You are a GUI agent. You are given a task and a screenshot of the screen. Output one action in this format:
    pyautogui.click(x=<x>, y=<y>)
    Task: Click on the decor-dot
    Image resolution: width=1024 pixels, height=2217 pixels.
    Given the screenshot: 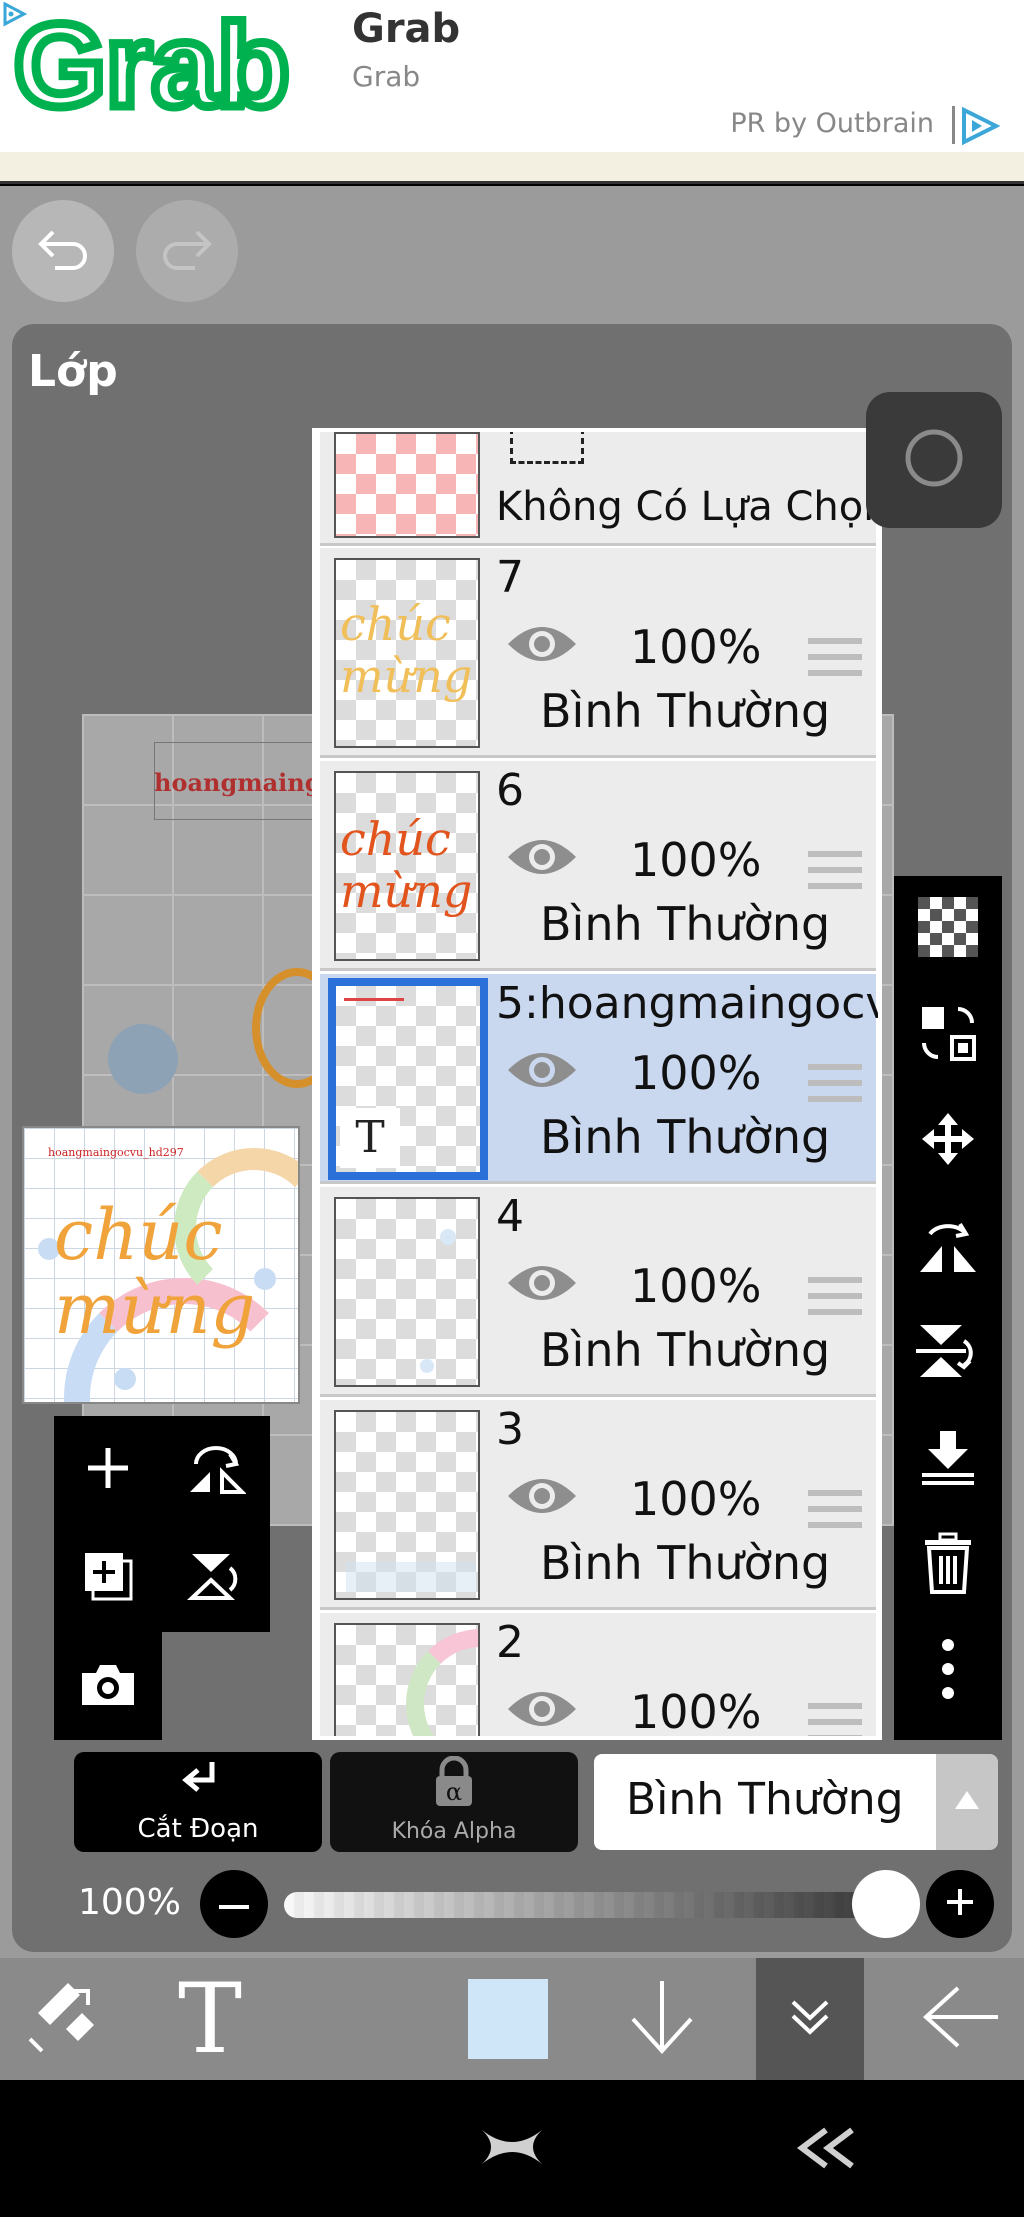 What is the action you would take?
    pyautogui.click(x=265, y=1279)
    